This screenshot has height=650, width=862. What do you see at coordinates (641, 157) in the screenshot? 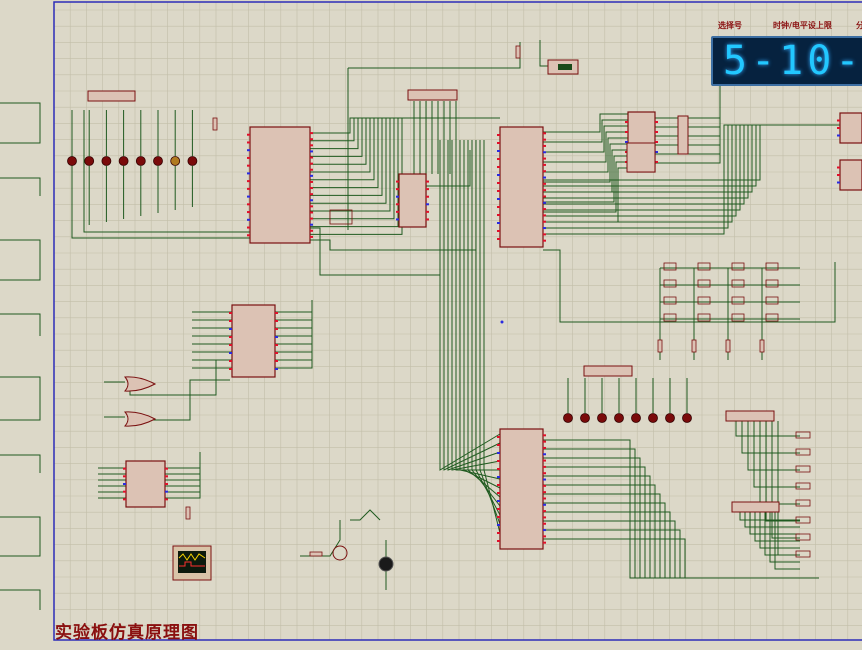
I see `ic-u7b-driver` at bounding box center [641, 157].